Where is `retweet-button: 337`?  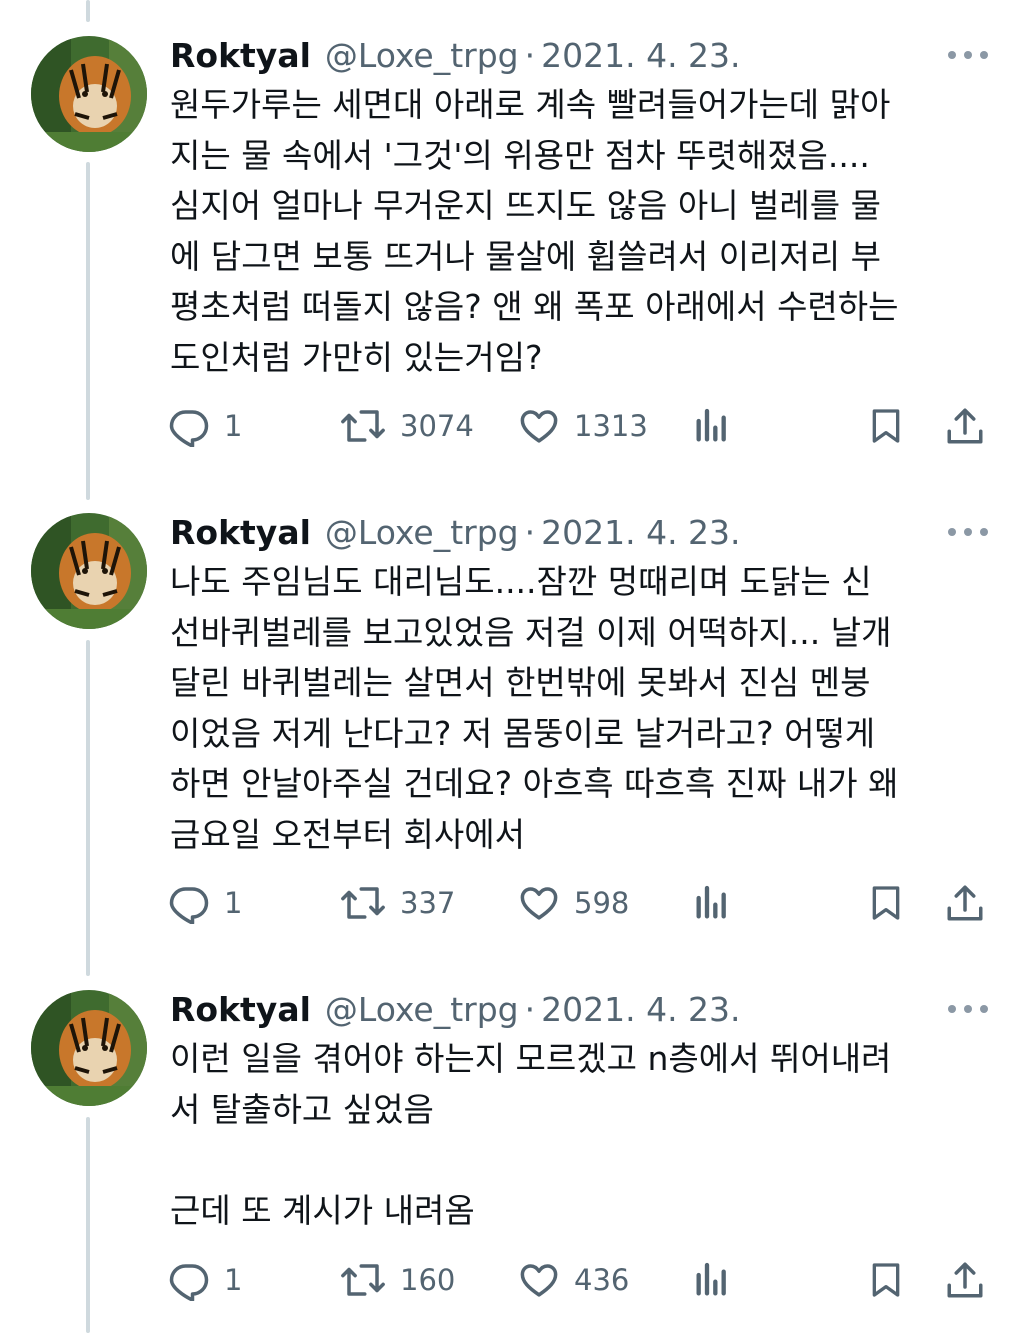 retweet-button: 337 is located at coordinates (397, 903).